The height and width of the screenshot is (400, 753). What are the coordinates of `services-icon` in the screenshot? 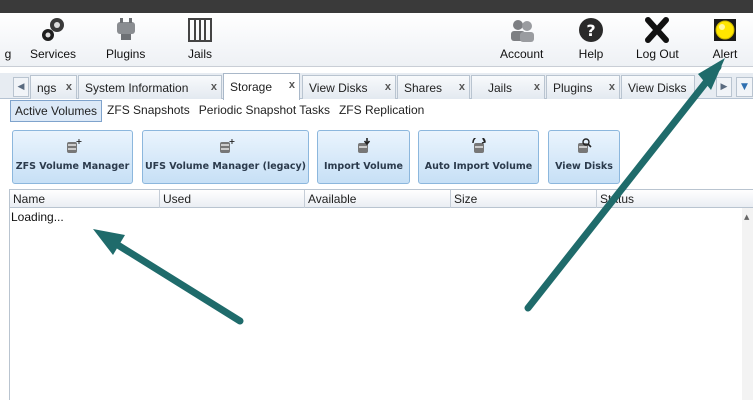 It's located at (53, 29).